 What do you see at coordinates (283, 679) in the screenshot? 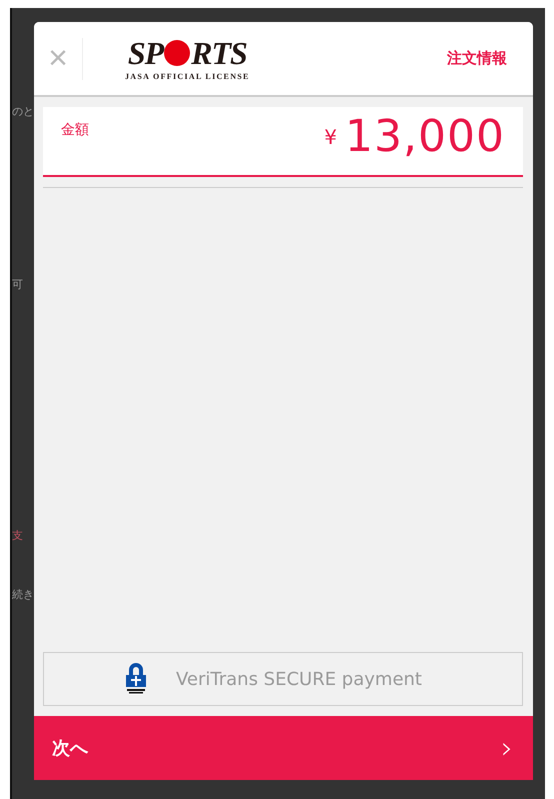
I see `secure-payment-badge: VeriTrans SECURE payment` at bounding box center [283, 679].